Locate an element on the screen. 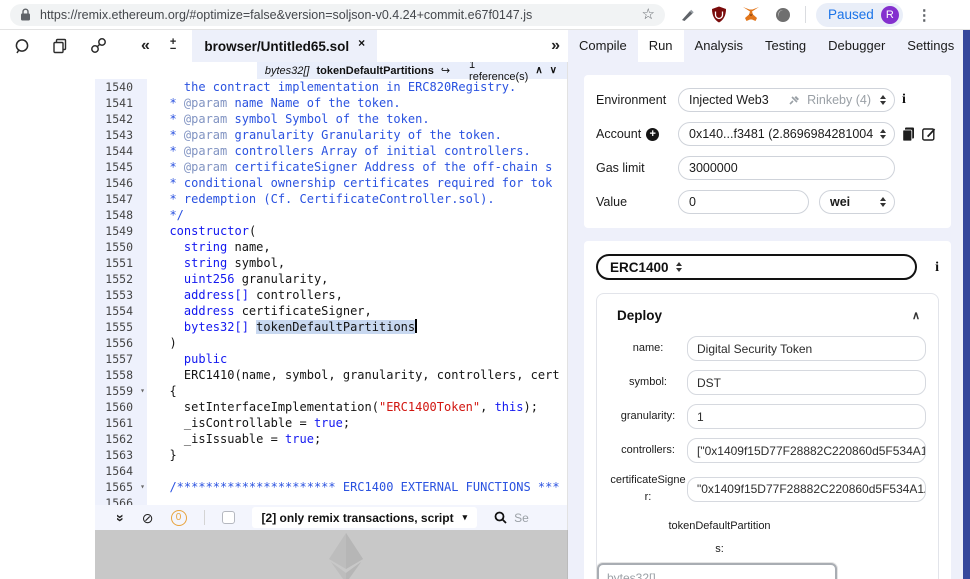 This screenshot has height=579, width=970. code-line: } is located at coordinates (361, 455).